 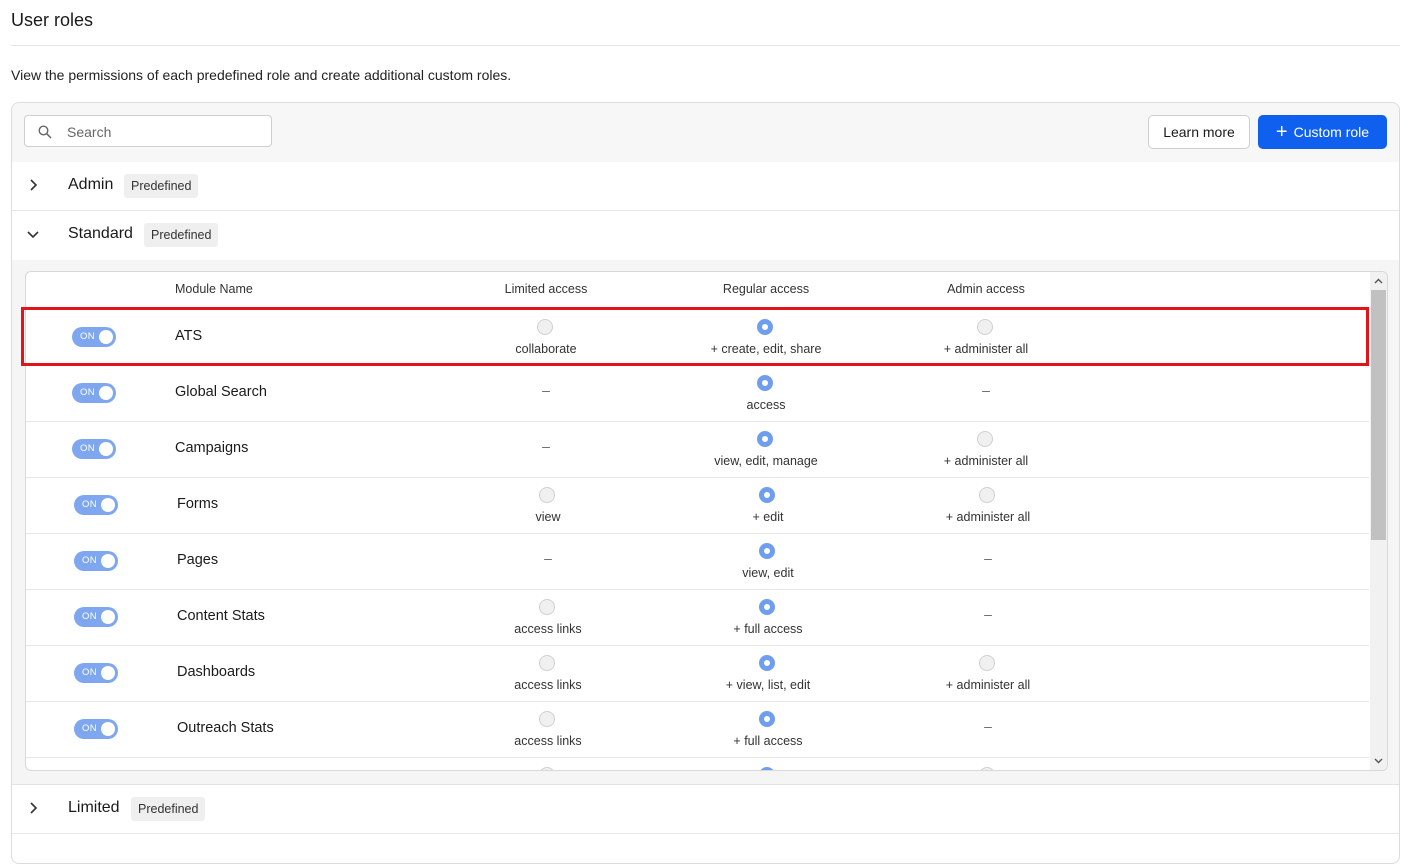 What do you see at coordinates (766, 349) in the screenshot?
I see `regular-access-label: + create, edit, share` at bounding box center [766, 349].